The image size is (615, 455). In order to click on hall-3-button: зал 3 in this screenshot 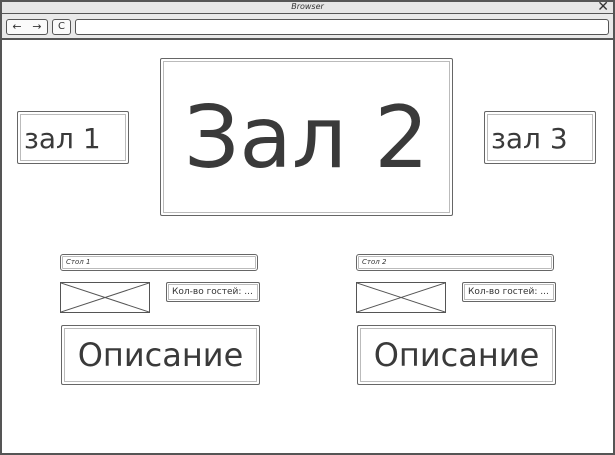, I will do `click(540, 137)`.